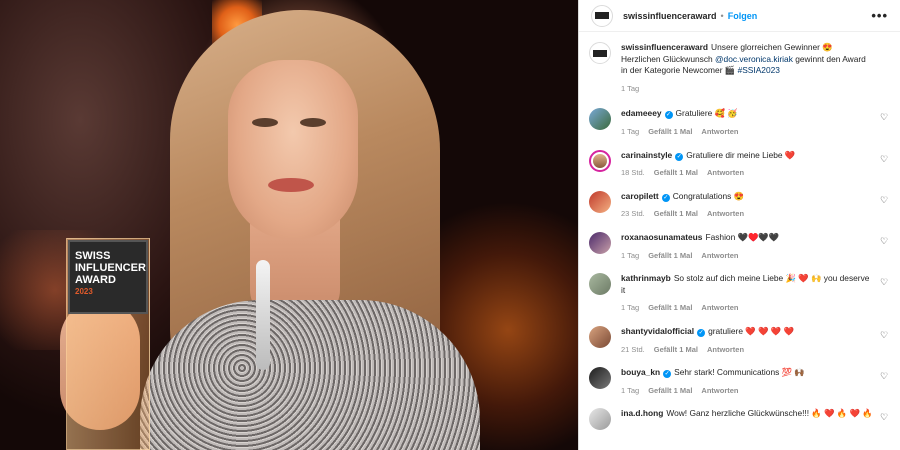  What do you see at coordinates (670, 16) in the screenshot?
I see `author-username: swissinfluenceraward` at bounding box center [670, 16].